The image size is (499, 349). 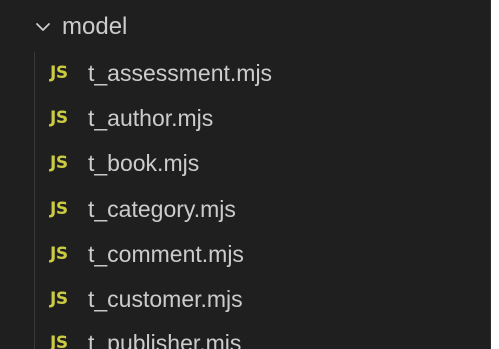 What do you see at coordinates (95, 26) in the screenshot?
I see `folder-label: model` at bounding box center [95, 26].